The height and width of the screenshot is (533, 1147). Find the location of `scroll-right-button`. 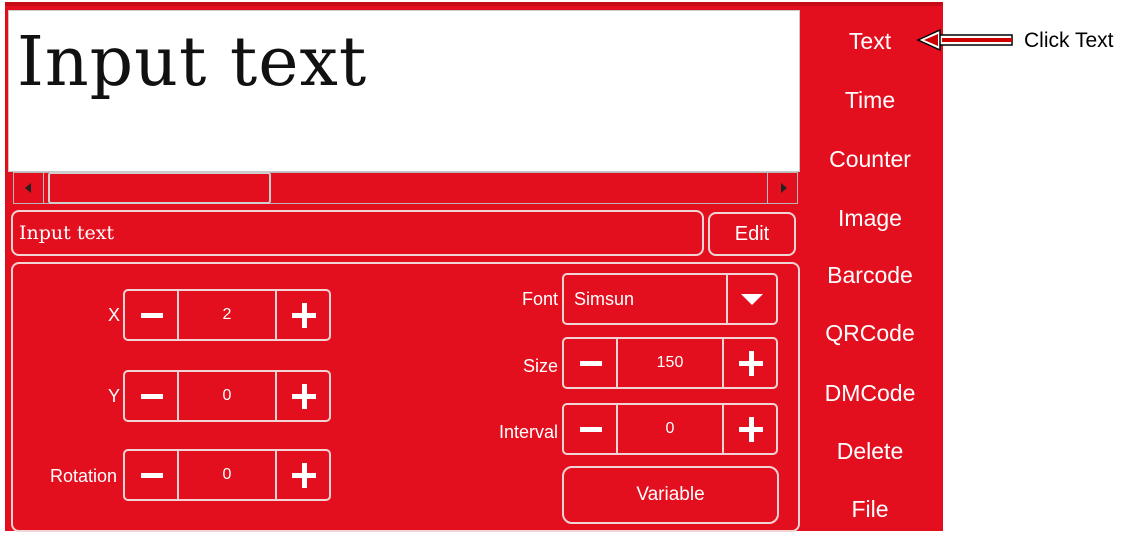

scroll-right-button is located at coordinates (782, 188).